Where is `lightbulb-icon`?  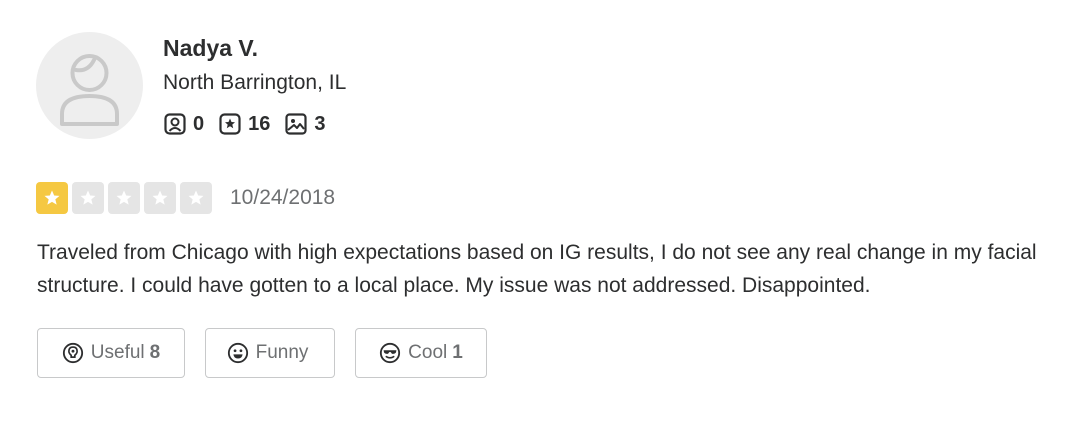 lightbulb-icon is located at coordinates (72, 353).